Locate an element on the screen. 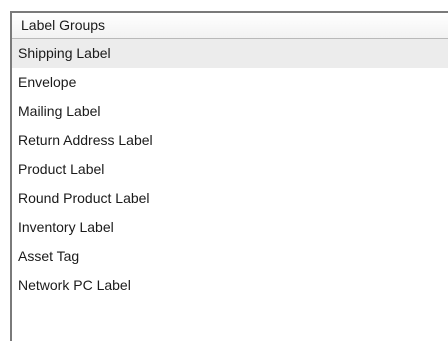  list-item-envelope: Envelope is located at coordinates (230, 82).